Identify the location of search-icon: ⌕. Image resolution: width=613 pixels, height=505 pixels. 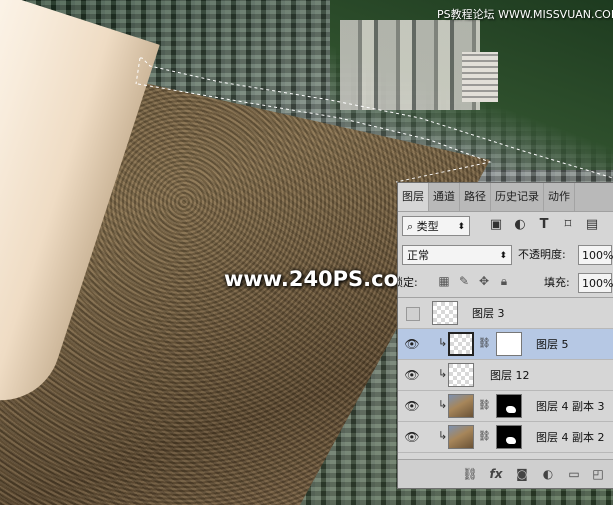
(412, 226).